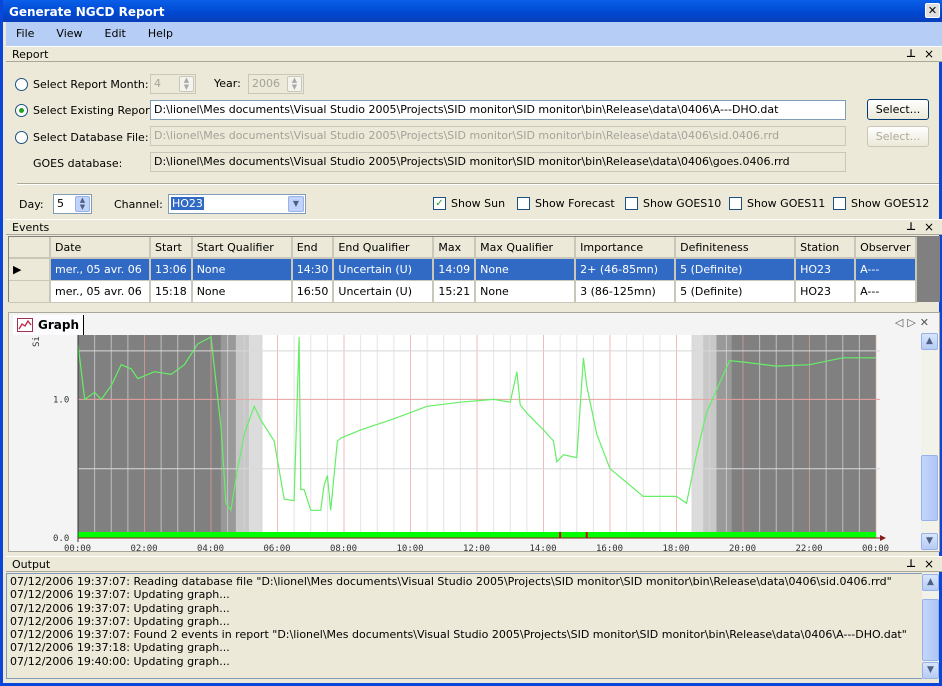 The image size is (942, 686). I want to click on graph-scrollbar: ▲ ▼, so click(929, 442).